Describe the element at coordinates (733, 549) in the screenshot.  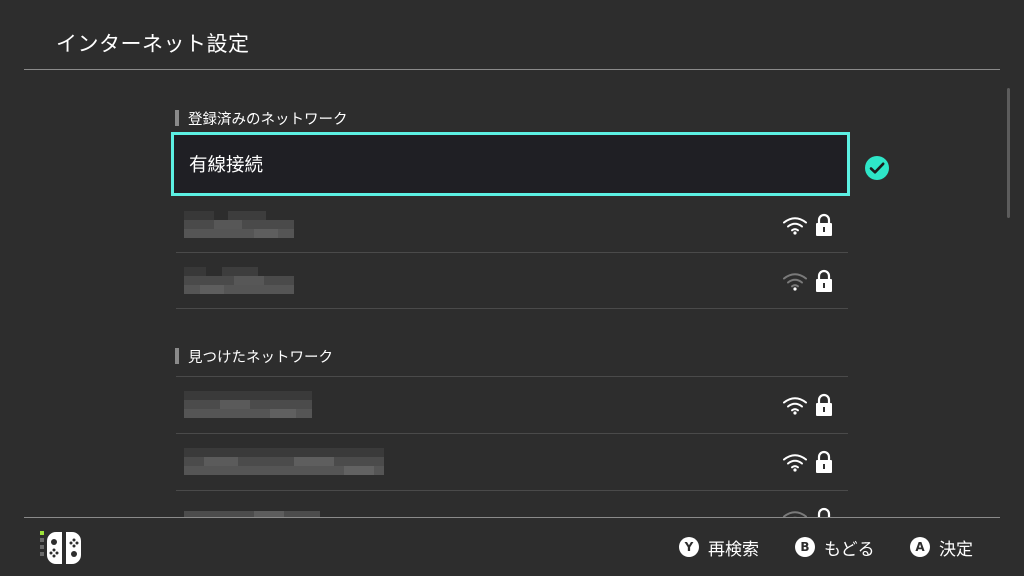
I see `hint-rescan-label: 再検索` at that location.